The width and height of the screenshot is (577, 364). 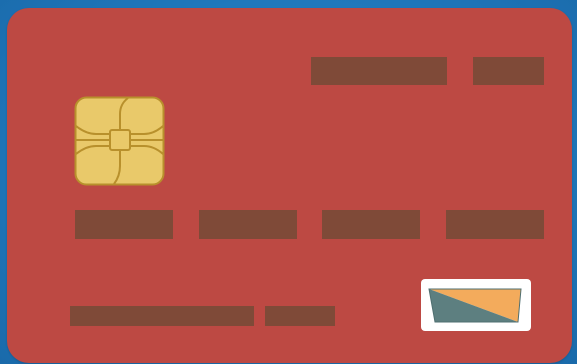 I want to click on emv-chip-icon, so click(x=119, y=141).